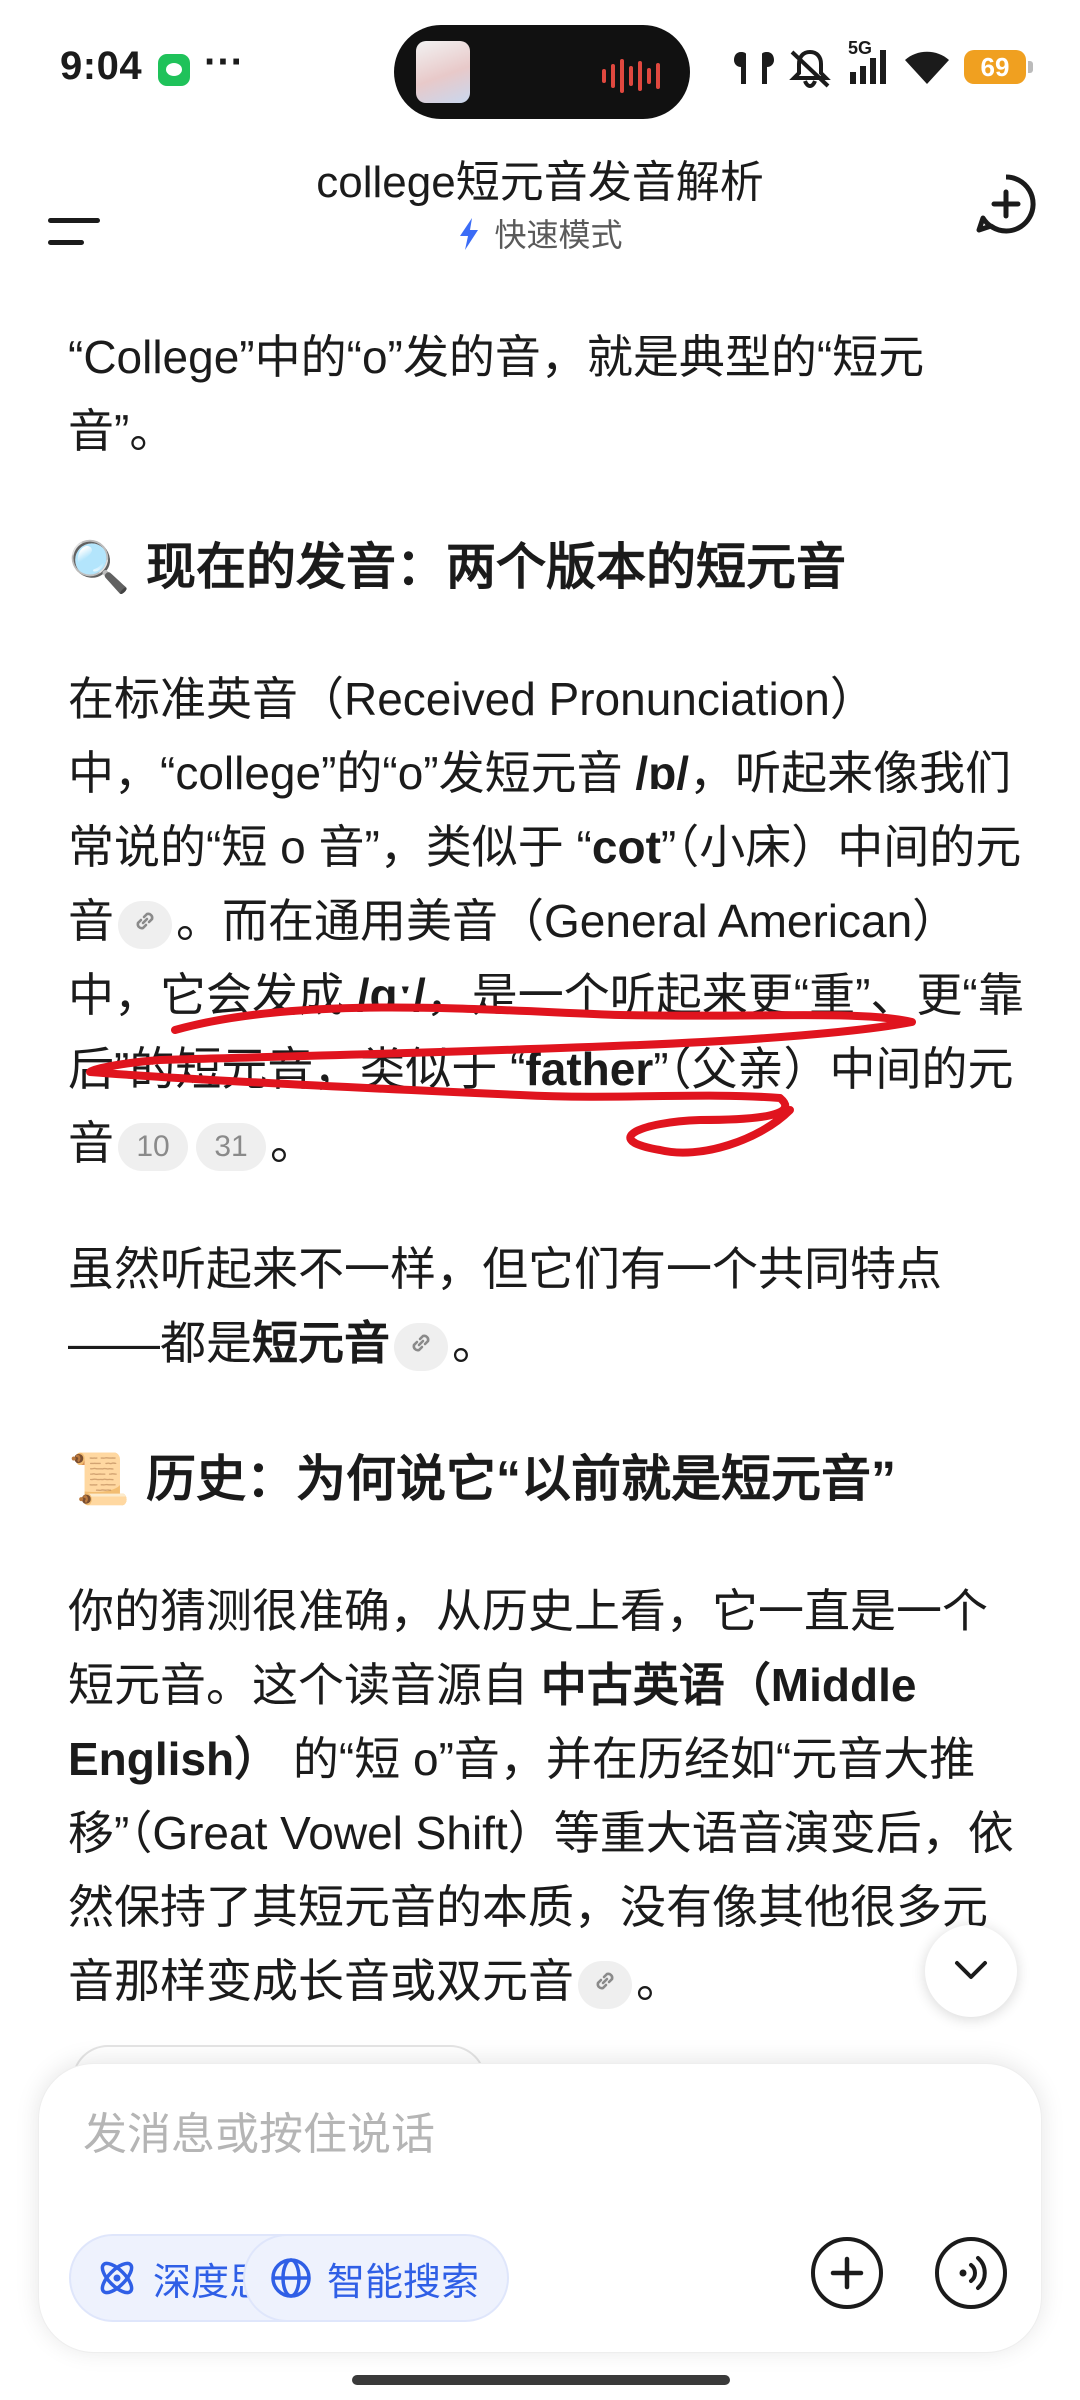 Image resolution: width=1080 pixels, height=2400 pixels. I want to click on globe-icon, so click(291, 2278).